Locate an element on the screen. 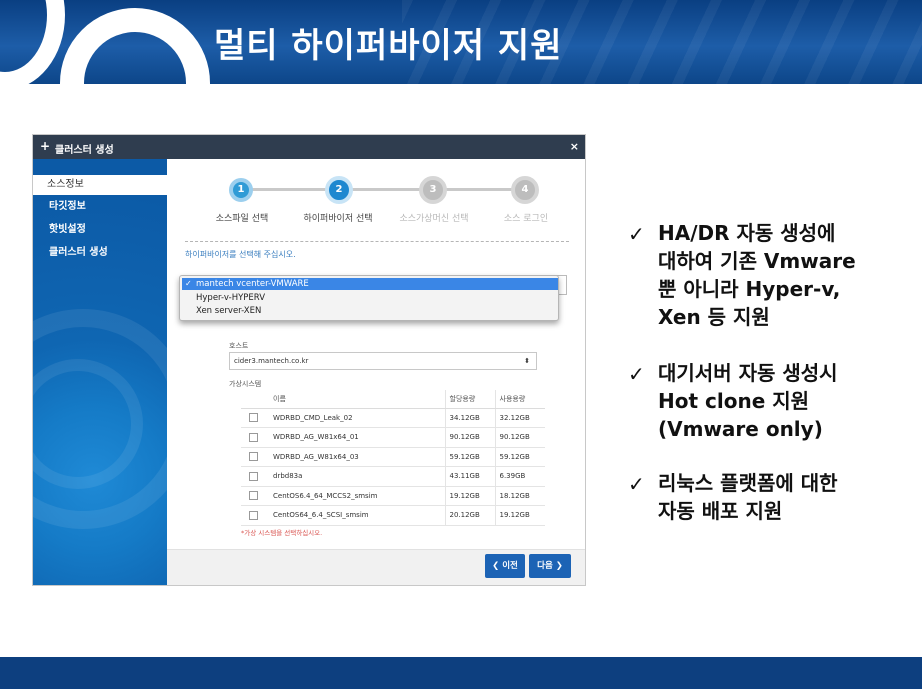 This screenshot has height=689, width=922. vm-used: 32.12GB is located at coordinates (519, 418).